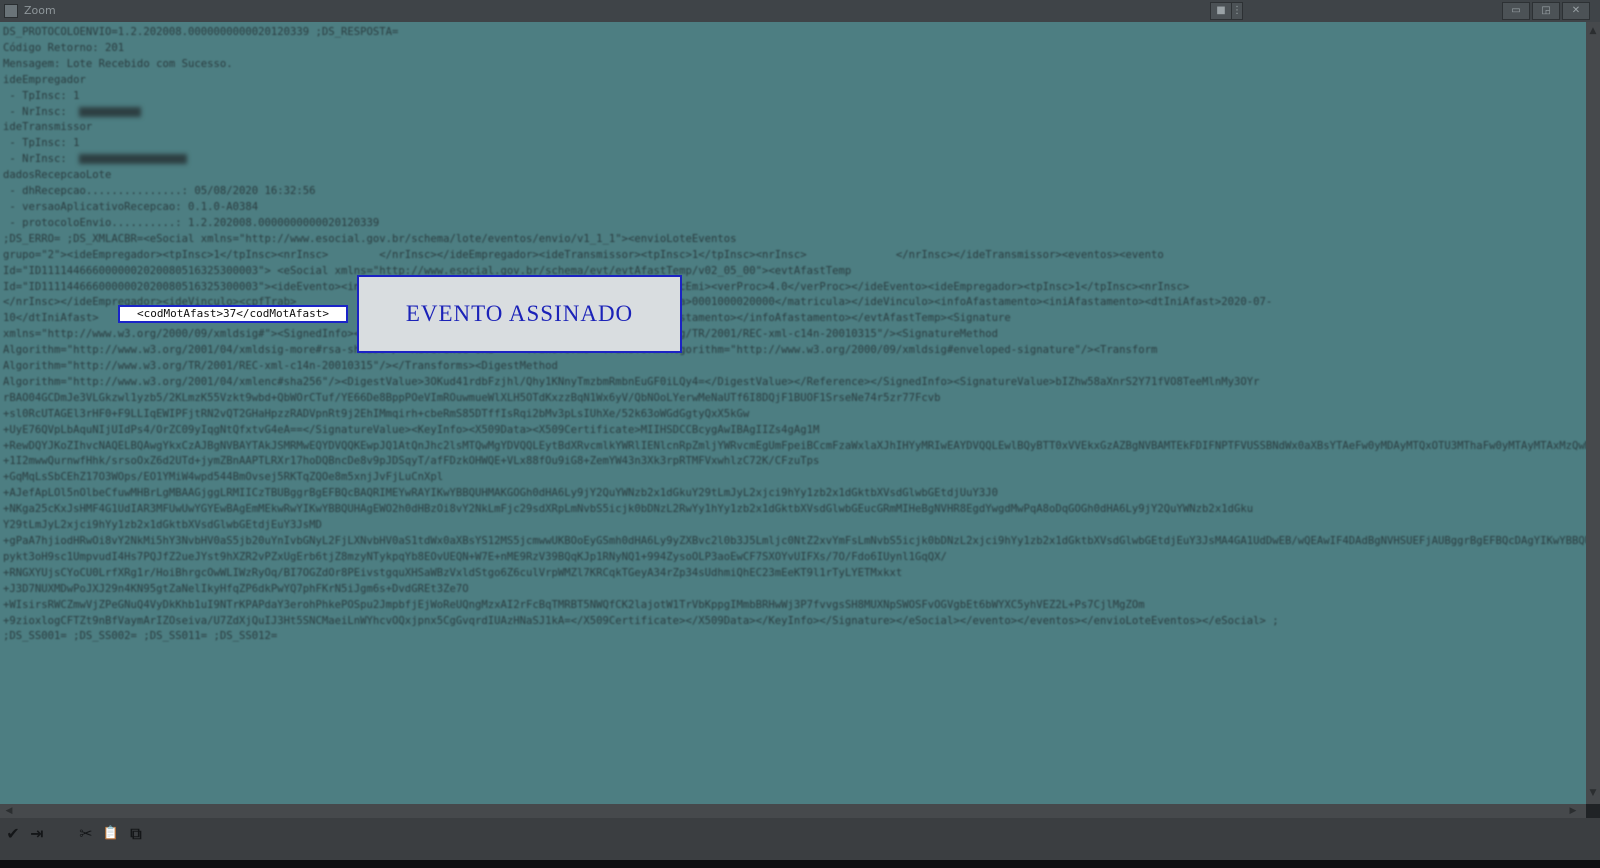 The height and width of the screenshot is (868, 1600). I want to click on app-icon, so click(11, 11).